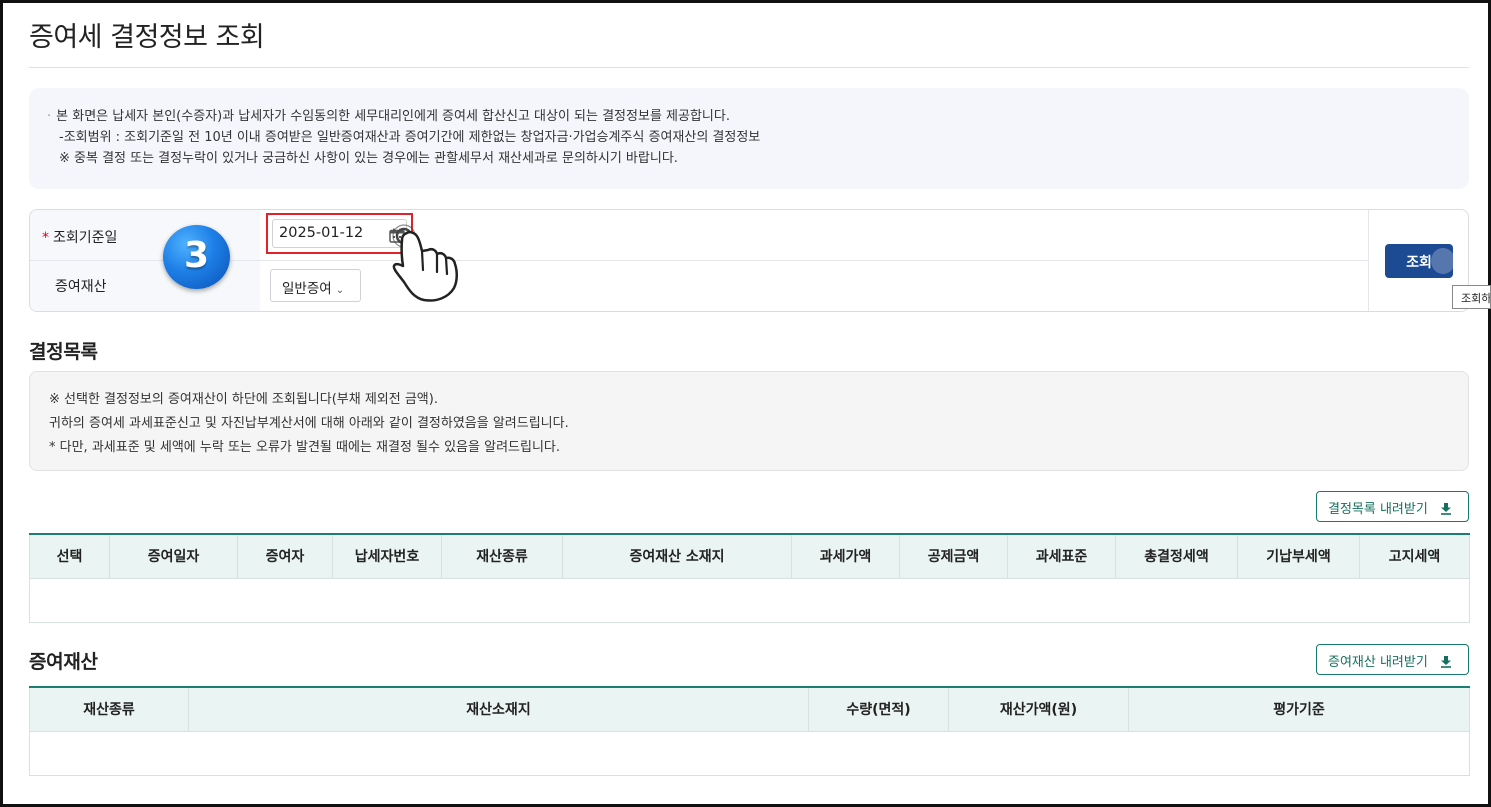  Describe the element at coordinates (63, 662) in the screenshot. I see `gift-assets-title: 증여재산` at that location.